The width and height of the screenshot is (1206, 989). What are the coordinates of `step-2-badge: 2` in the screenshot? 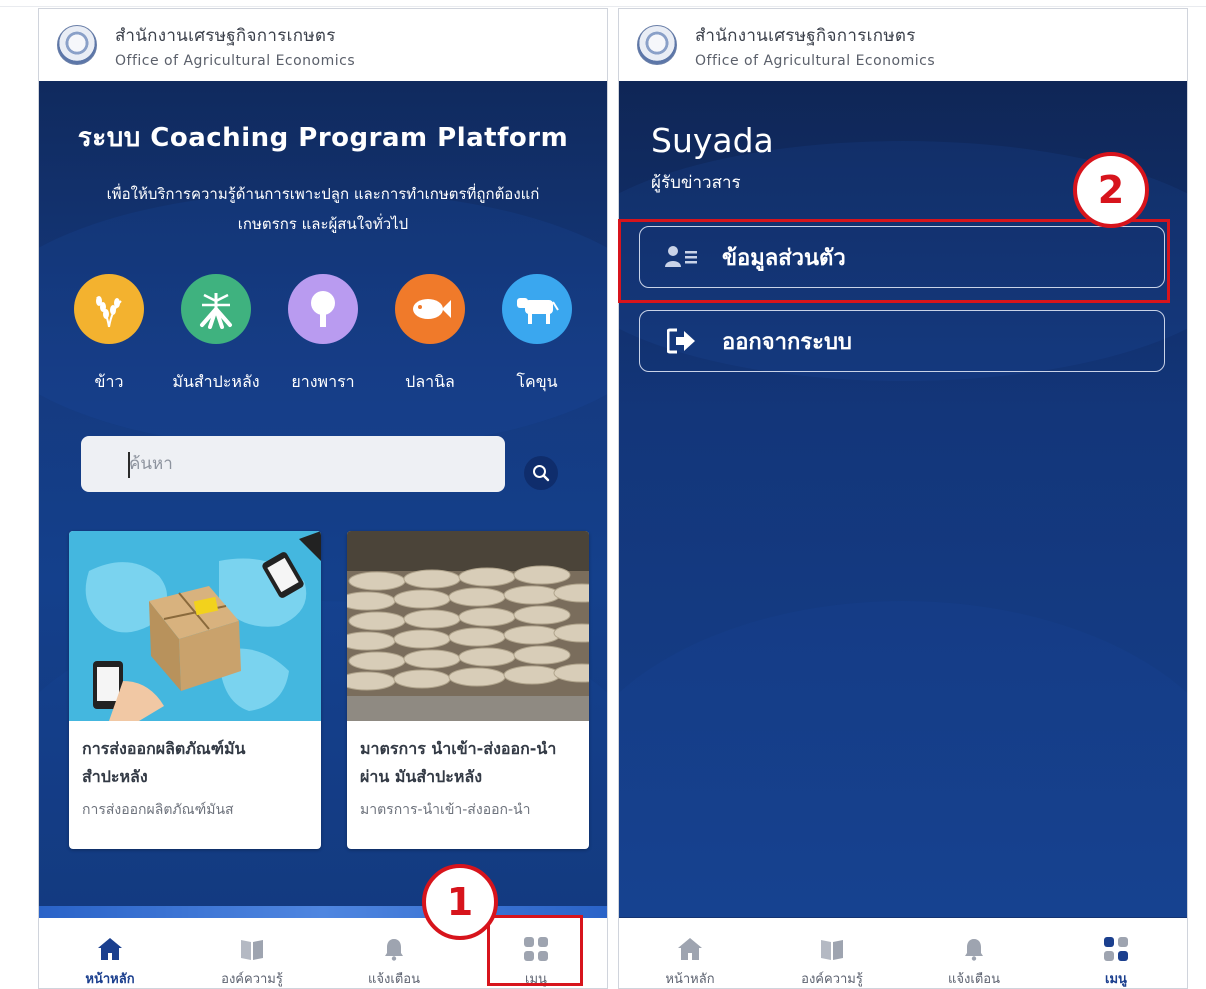 It's located at (1111, 190).